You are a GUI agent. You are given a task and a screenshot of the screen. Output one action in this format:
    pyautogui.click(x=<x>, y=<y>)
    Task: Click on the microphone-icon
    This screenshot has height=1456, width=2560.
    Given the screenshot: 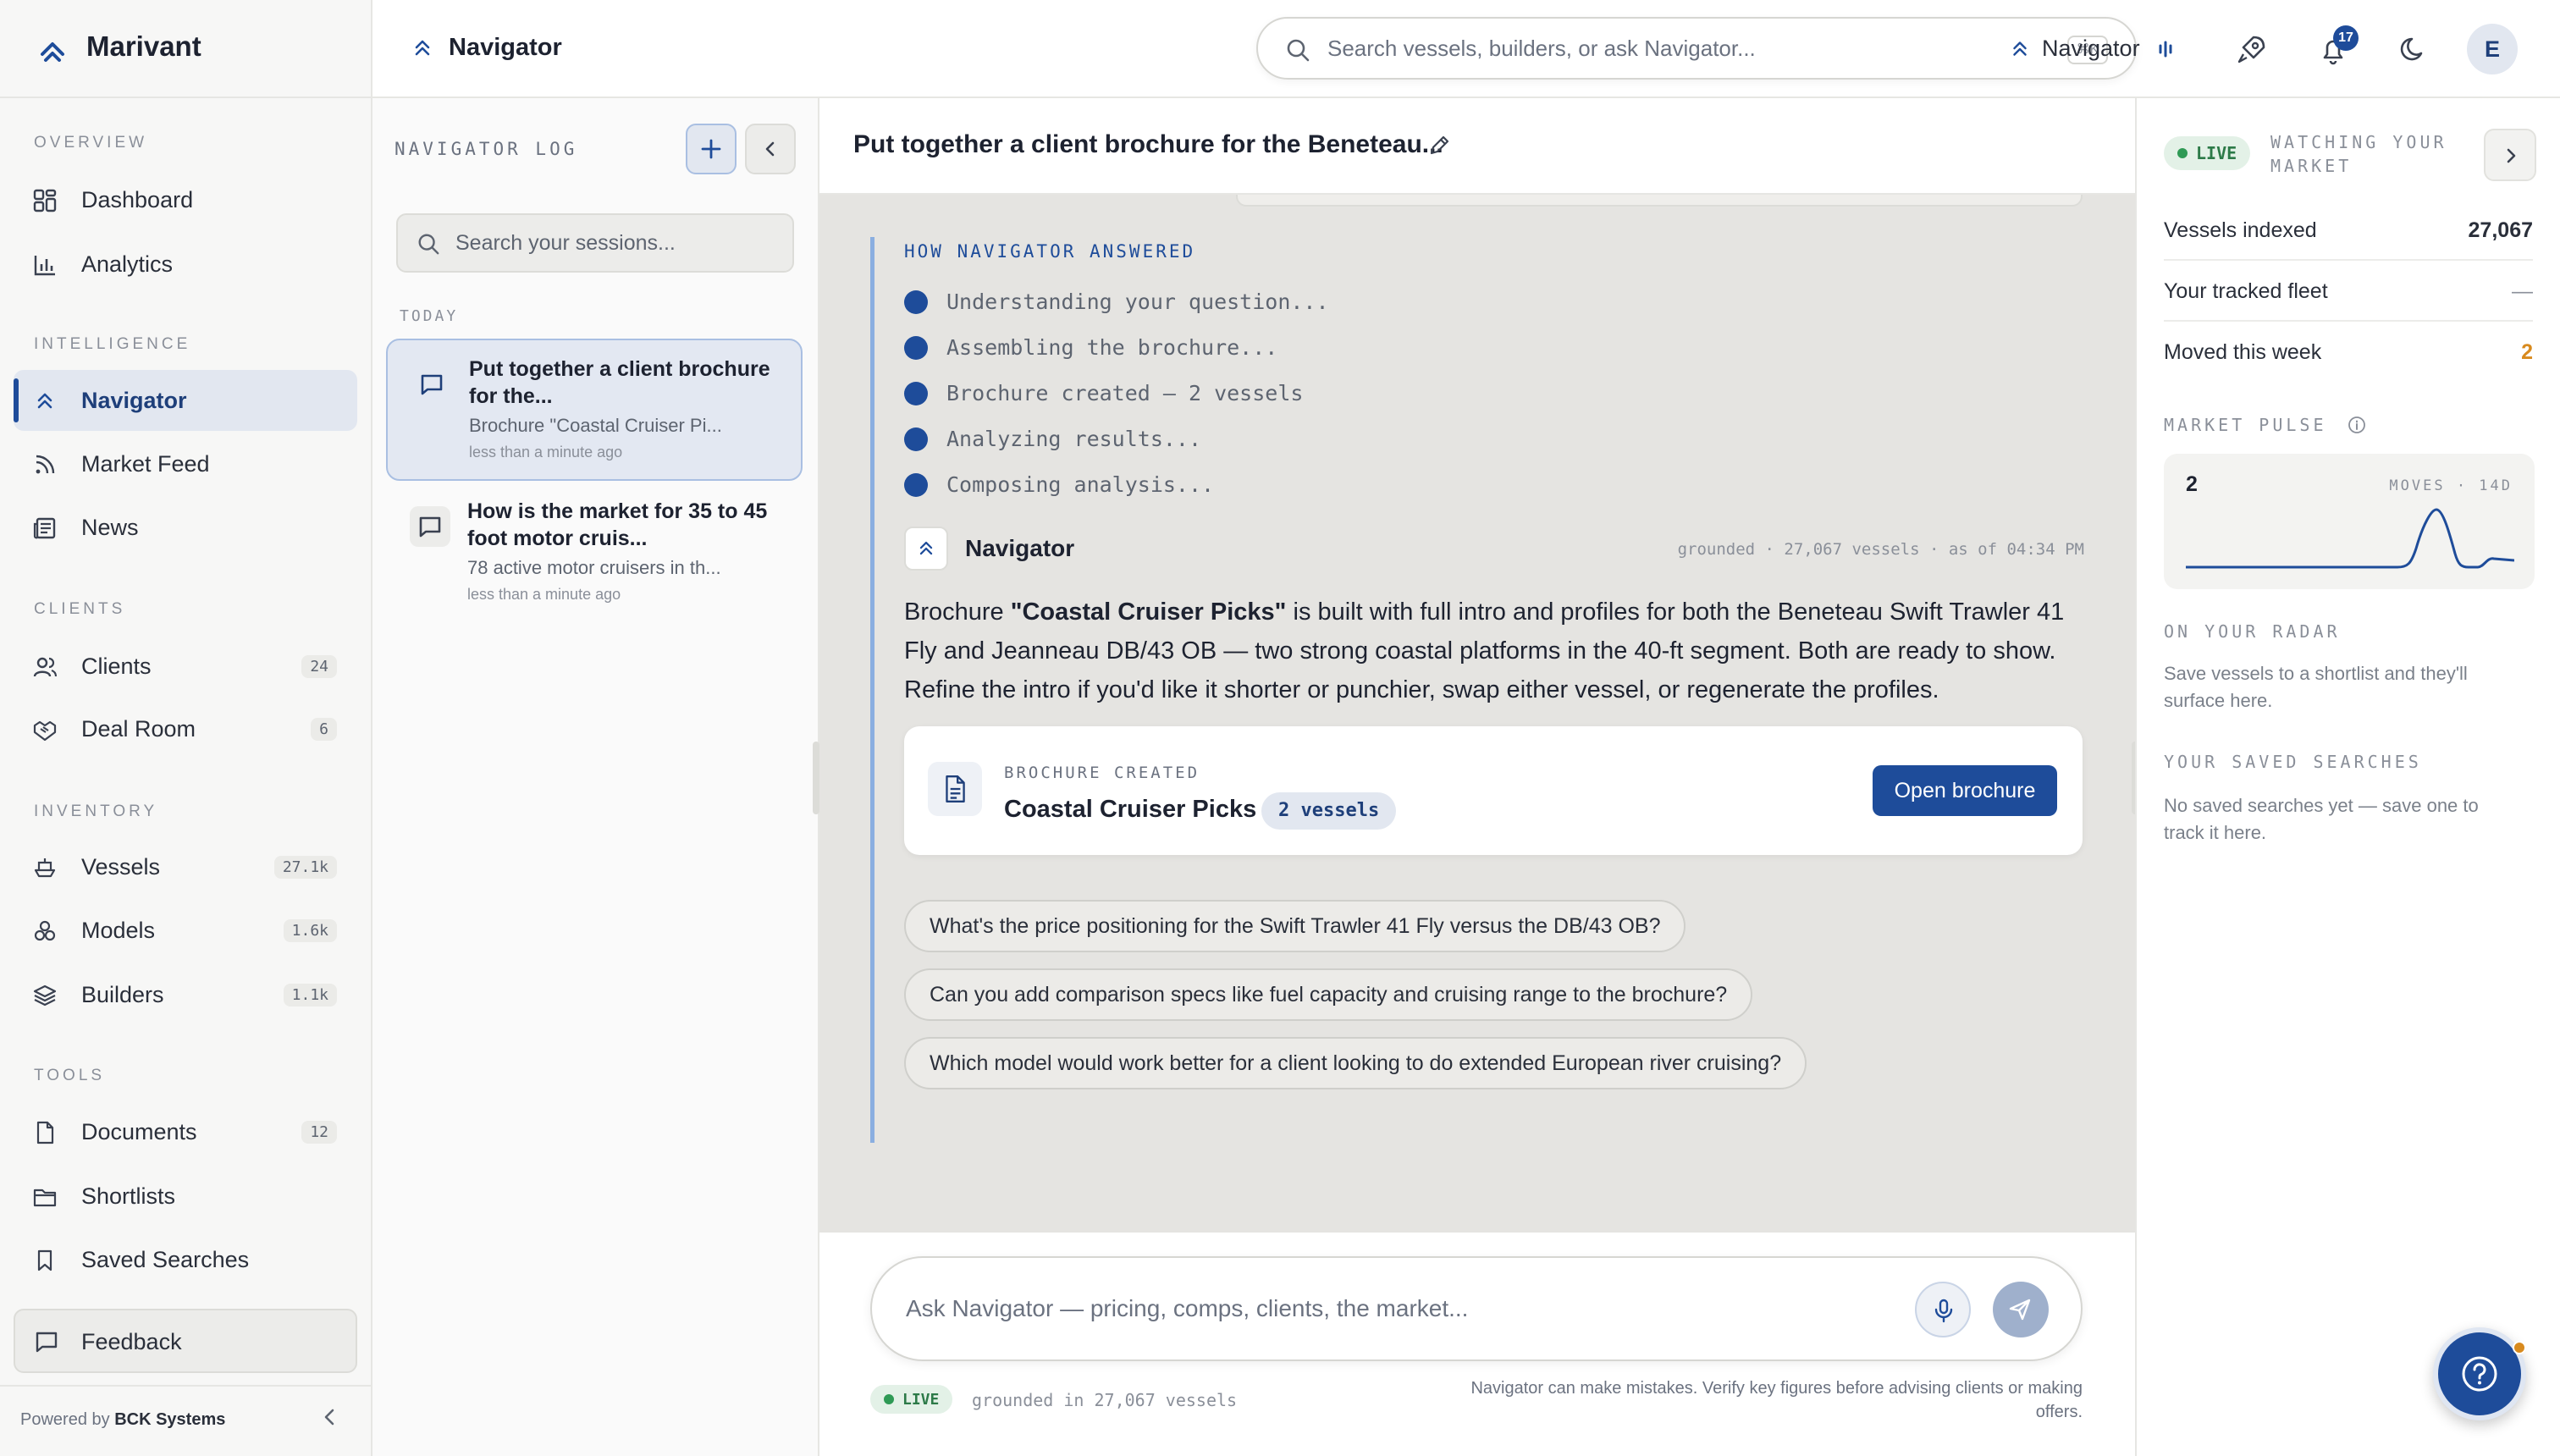 What is the action you would take?
    pyautogui.click(x=1943, y=1311)
    